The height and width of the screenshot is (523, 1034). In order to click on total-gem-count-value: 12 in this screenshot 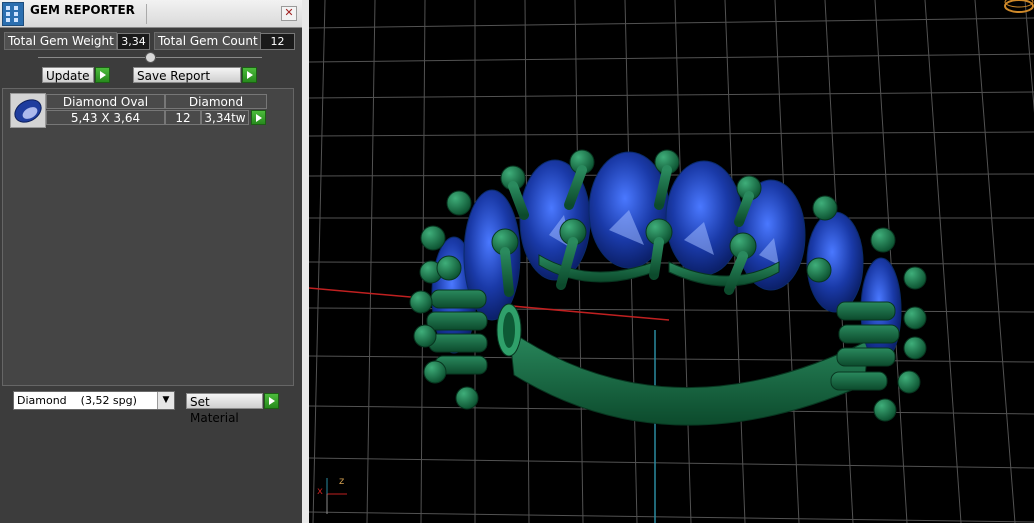, I will do `click(277, 41)`.